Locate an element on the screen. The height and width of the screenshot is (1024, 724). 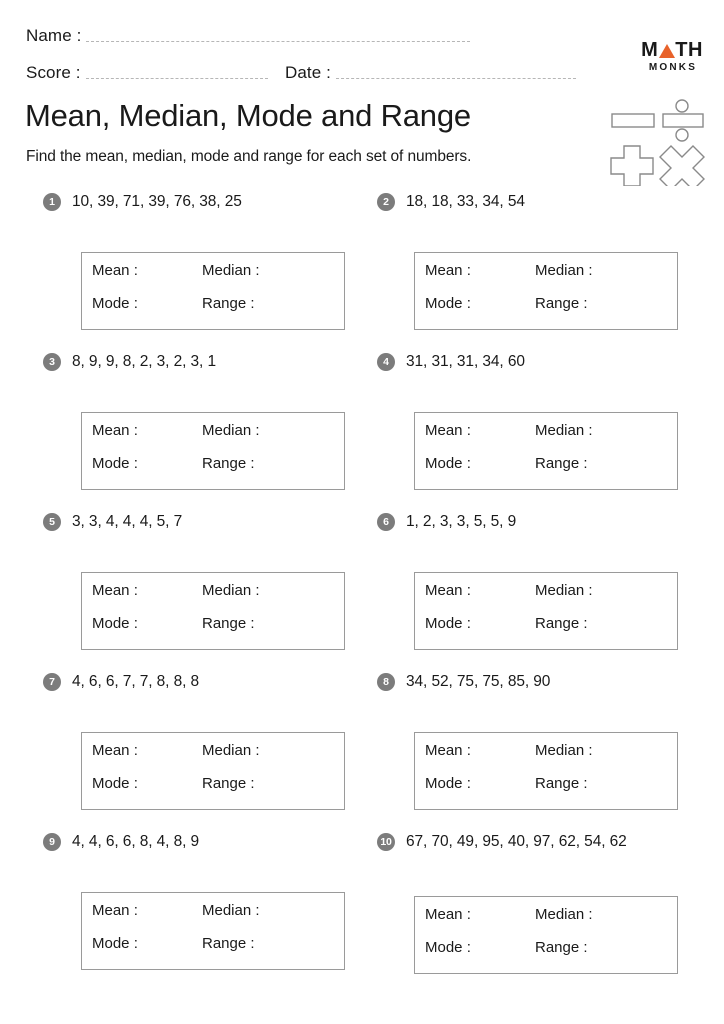
problem-numbers: 1, 2, 3, 3, 5, 5, 9 is located at coordinates (461, 521).